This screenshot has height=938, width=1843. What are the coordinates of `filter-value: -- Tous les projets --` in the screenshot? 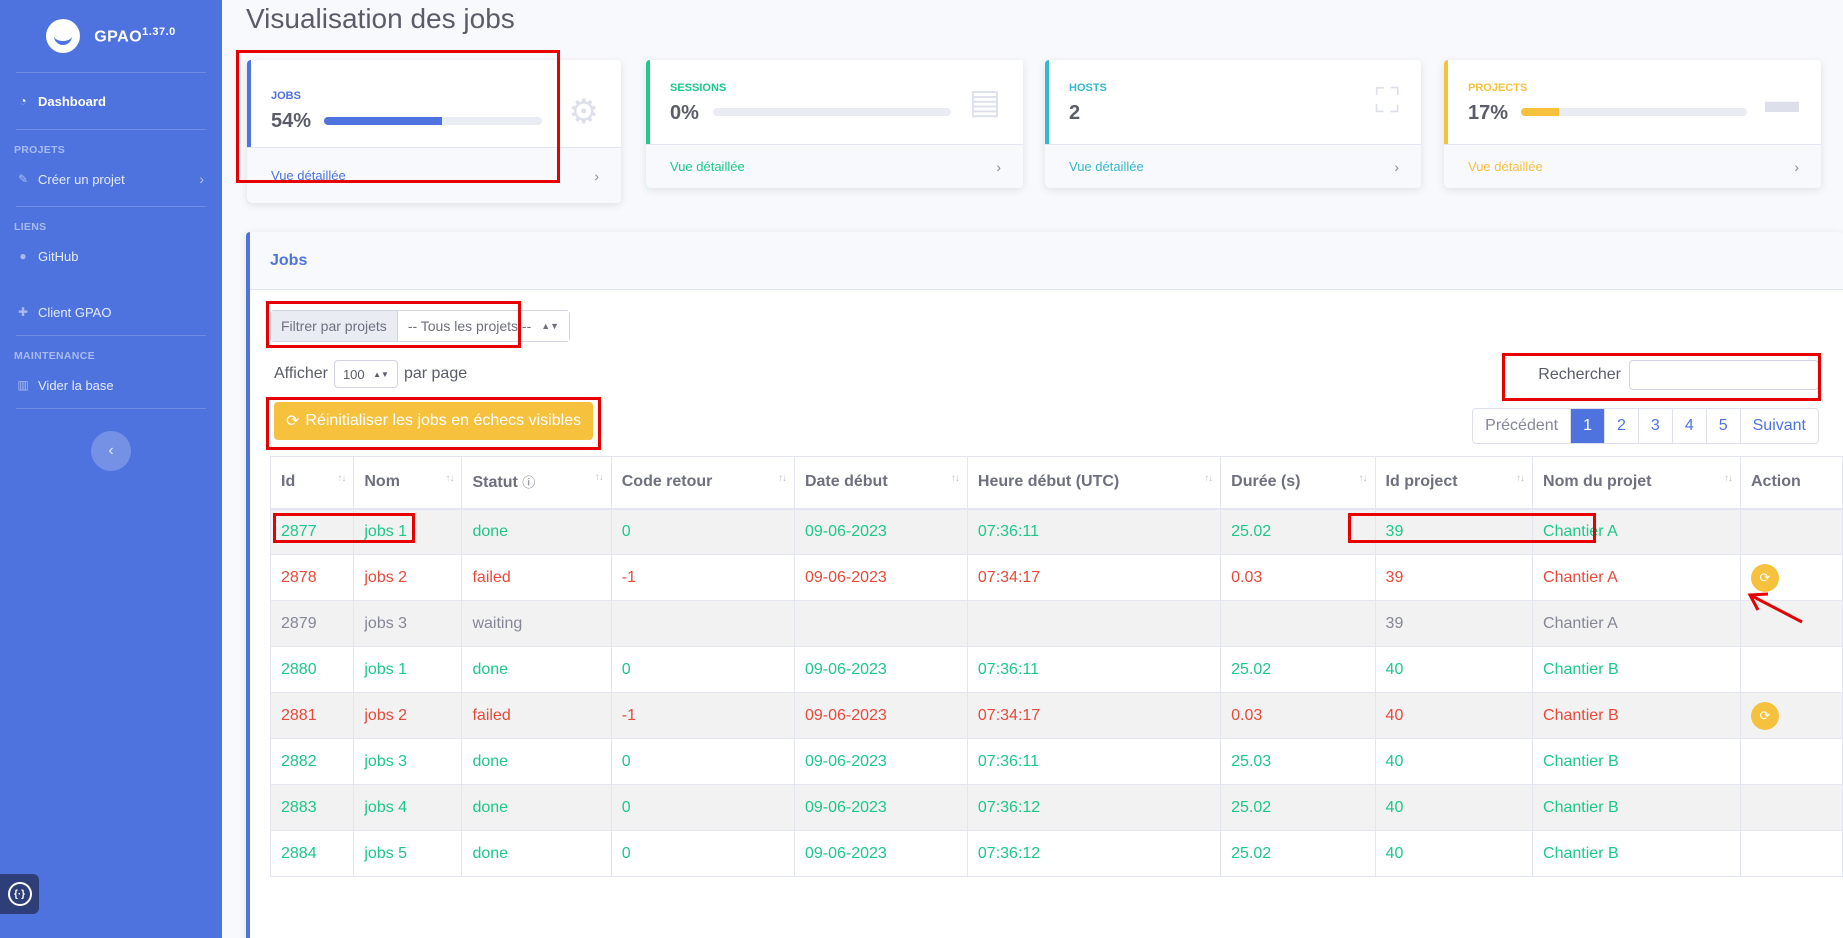 It's located at (469, 326).